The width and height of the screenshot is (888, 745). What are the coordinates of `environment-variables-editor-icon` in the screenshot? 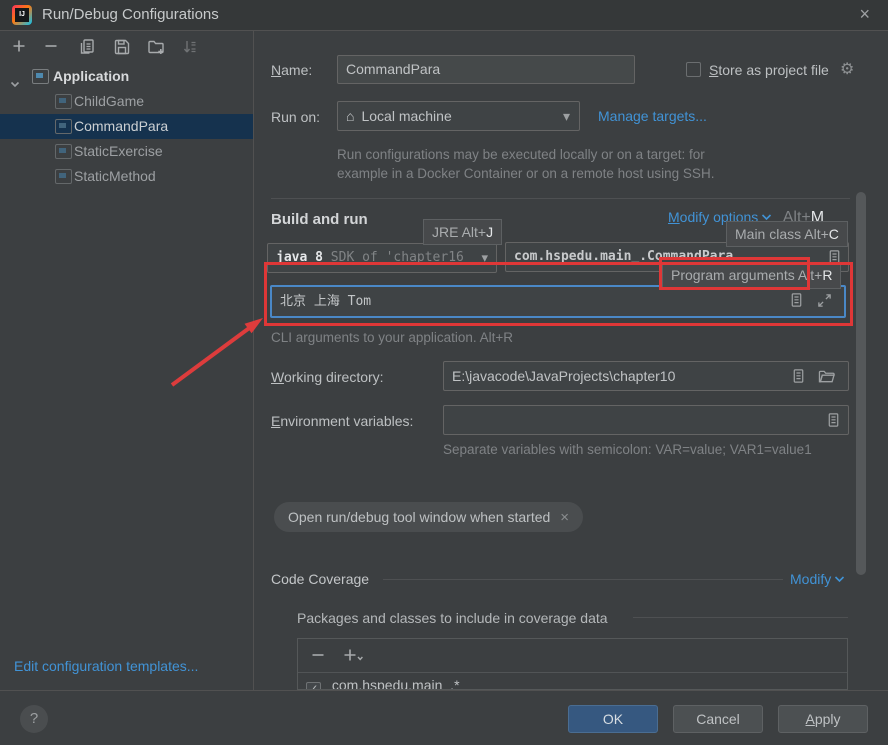 It's located at (833, 420).